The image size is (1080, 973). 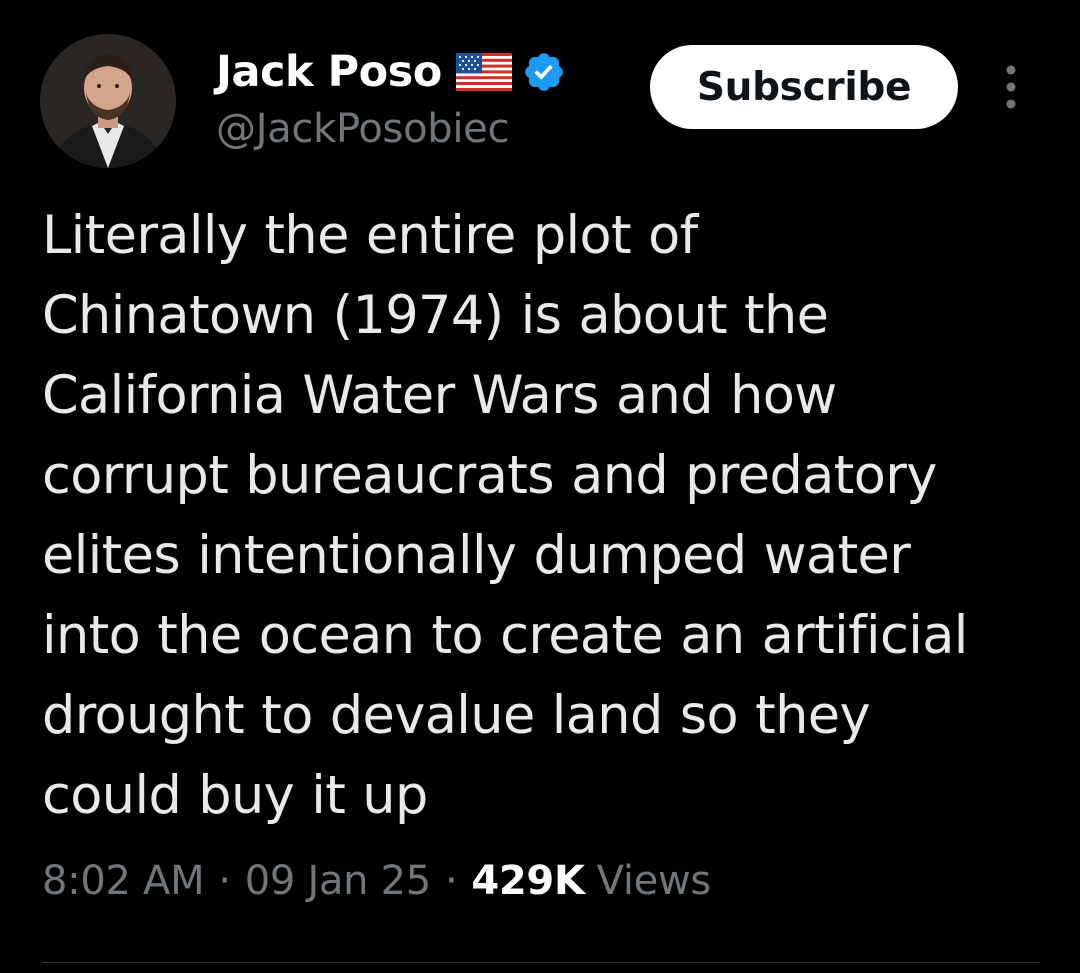 What do you see at coordinates (329, 72) in the screenshot?
I see `author-display-name: Jack Poso` at bounding box center [329, 72].